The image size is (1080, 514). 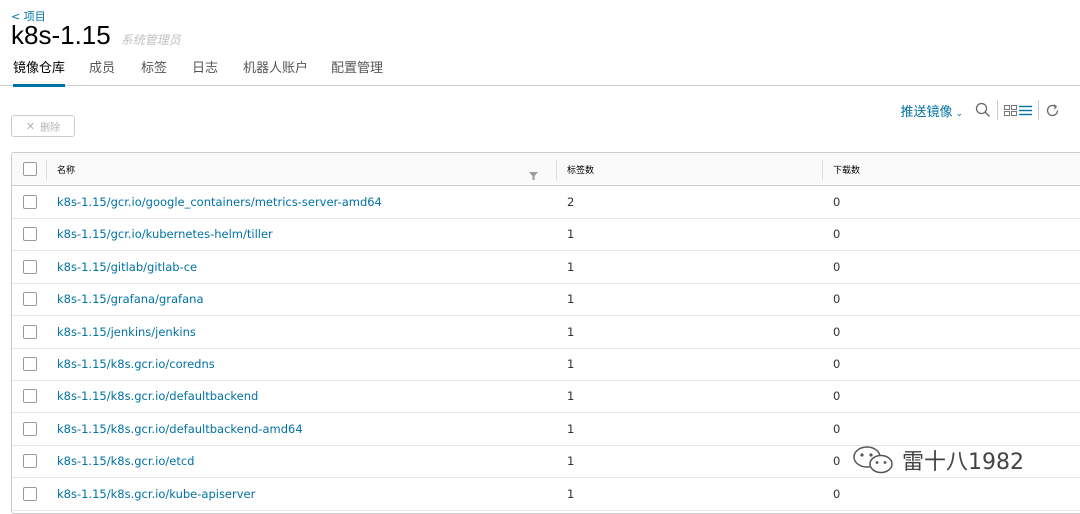 What do you see at coordinates (127, 267) in the screenshot?
I see `repository-name-link: k8s-1.15/gitlab/gitlab-ce` at bounding box center [127, 267].